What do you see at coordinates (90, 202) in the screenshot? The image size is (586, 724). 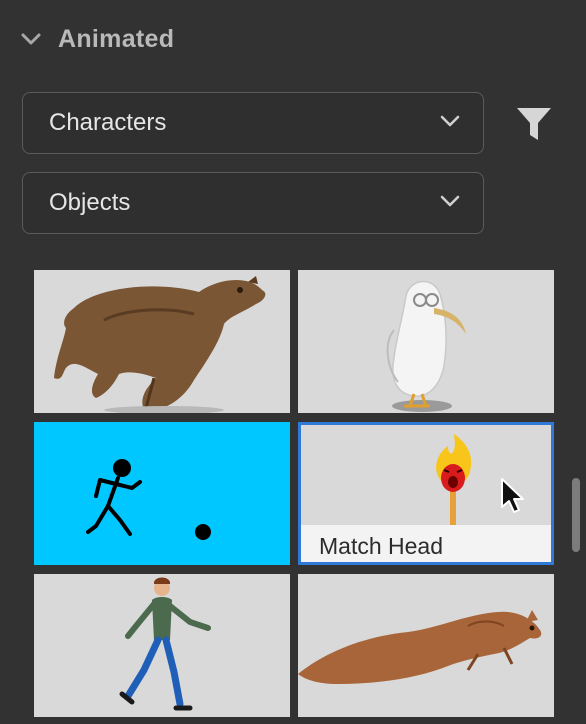 I see `dropdown-value: Objects` at bounding box center [90, 202].